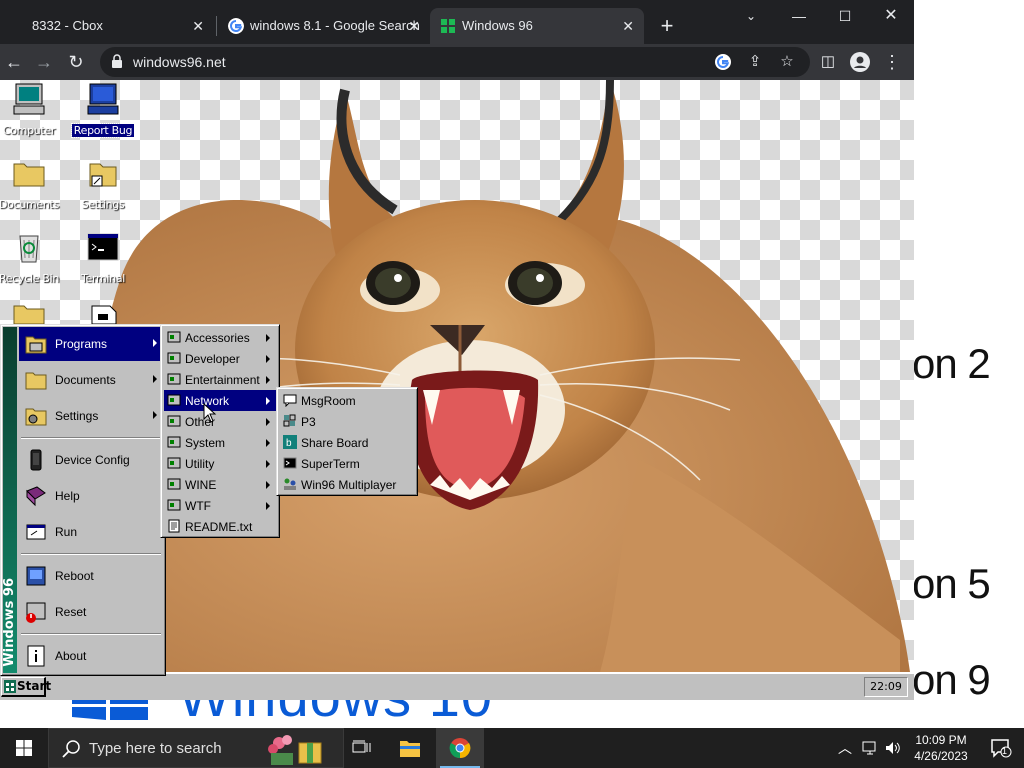  I want to click on menu-item-readme: README.txt, so click(220, 526).